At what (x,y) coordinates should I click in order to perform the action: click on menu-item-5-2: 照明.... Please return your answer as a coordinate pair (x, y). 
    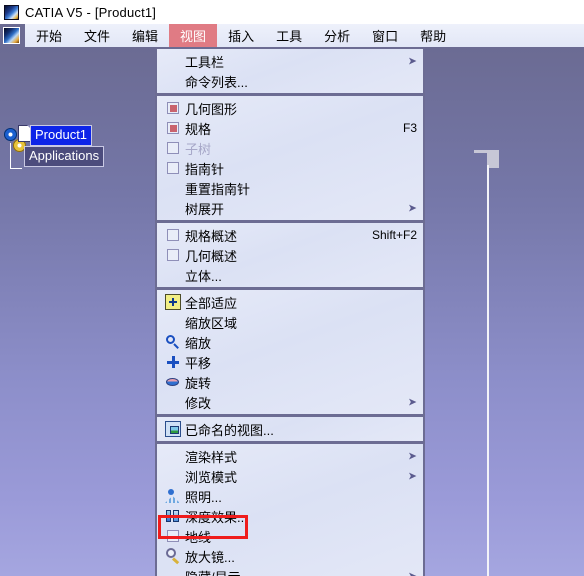
    Looking at the image, I should click on (290, 496).